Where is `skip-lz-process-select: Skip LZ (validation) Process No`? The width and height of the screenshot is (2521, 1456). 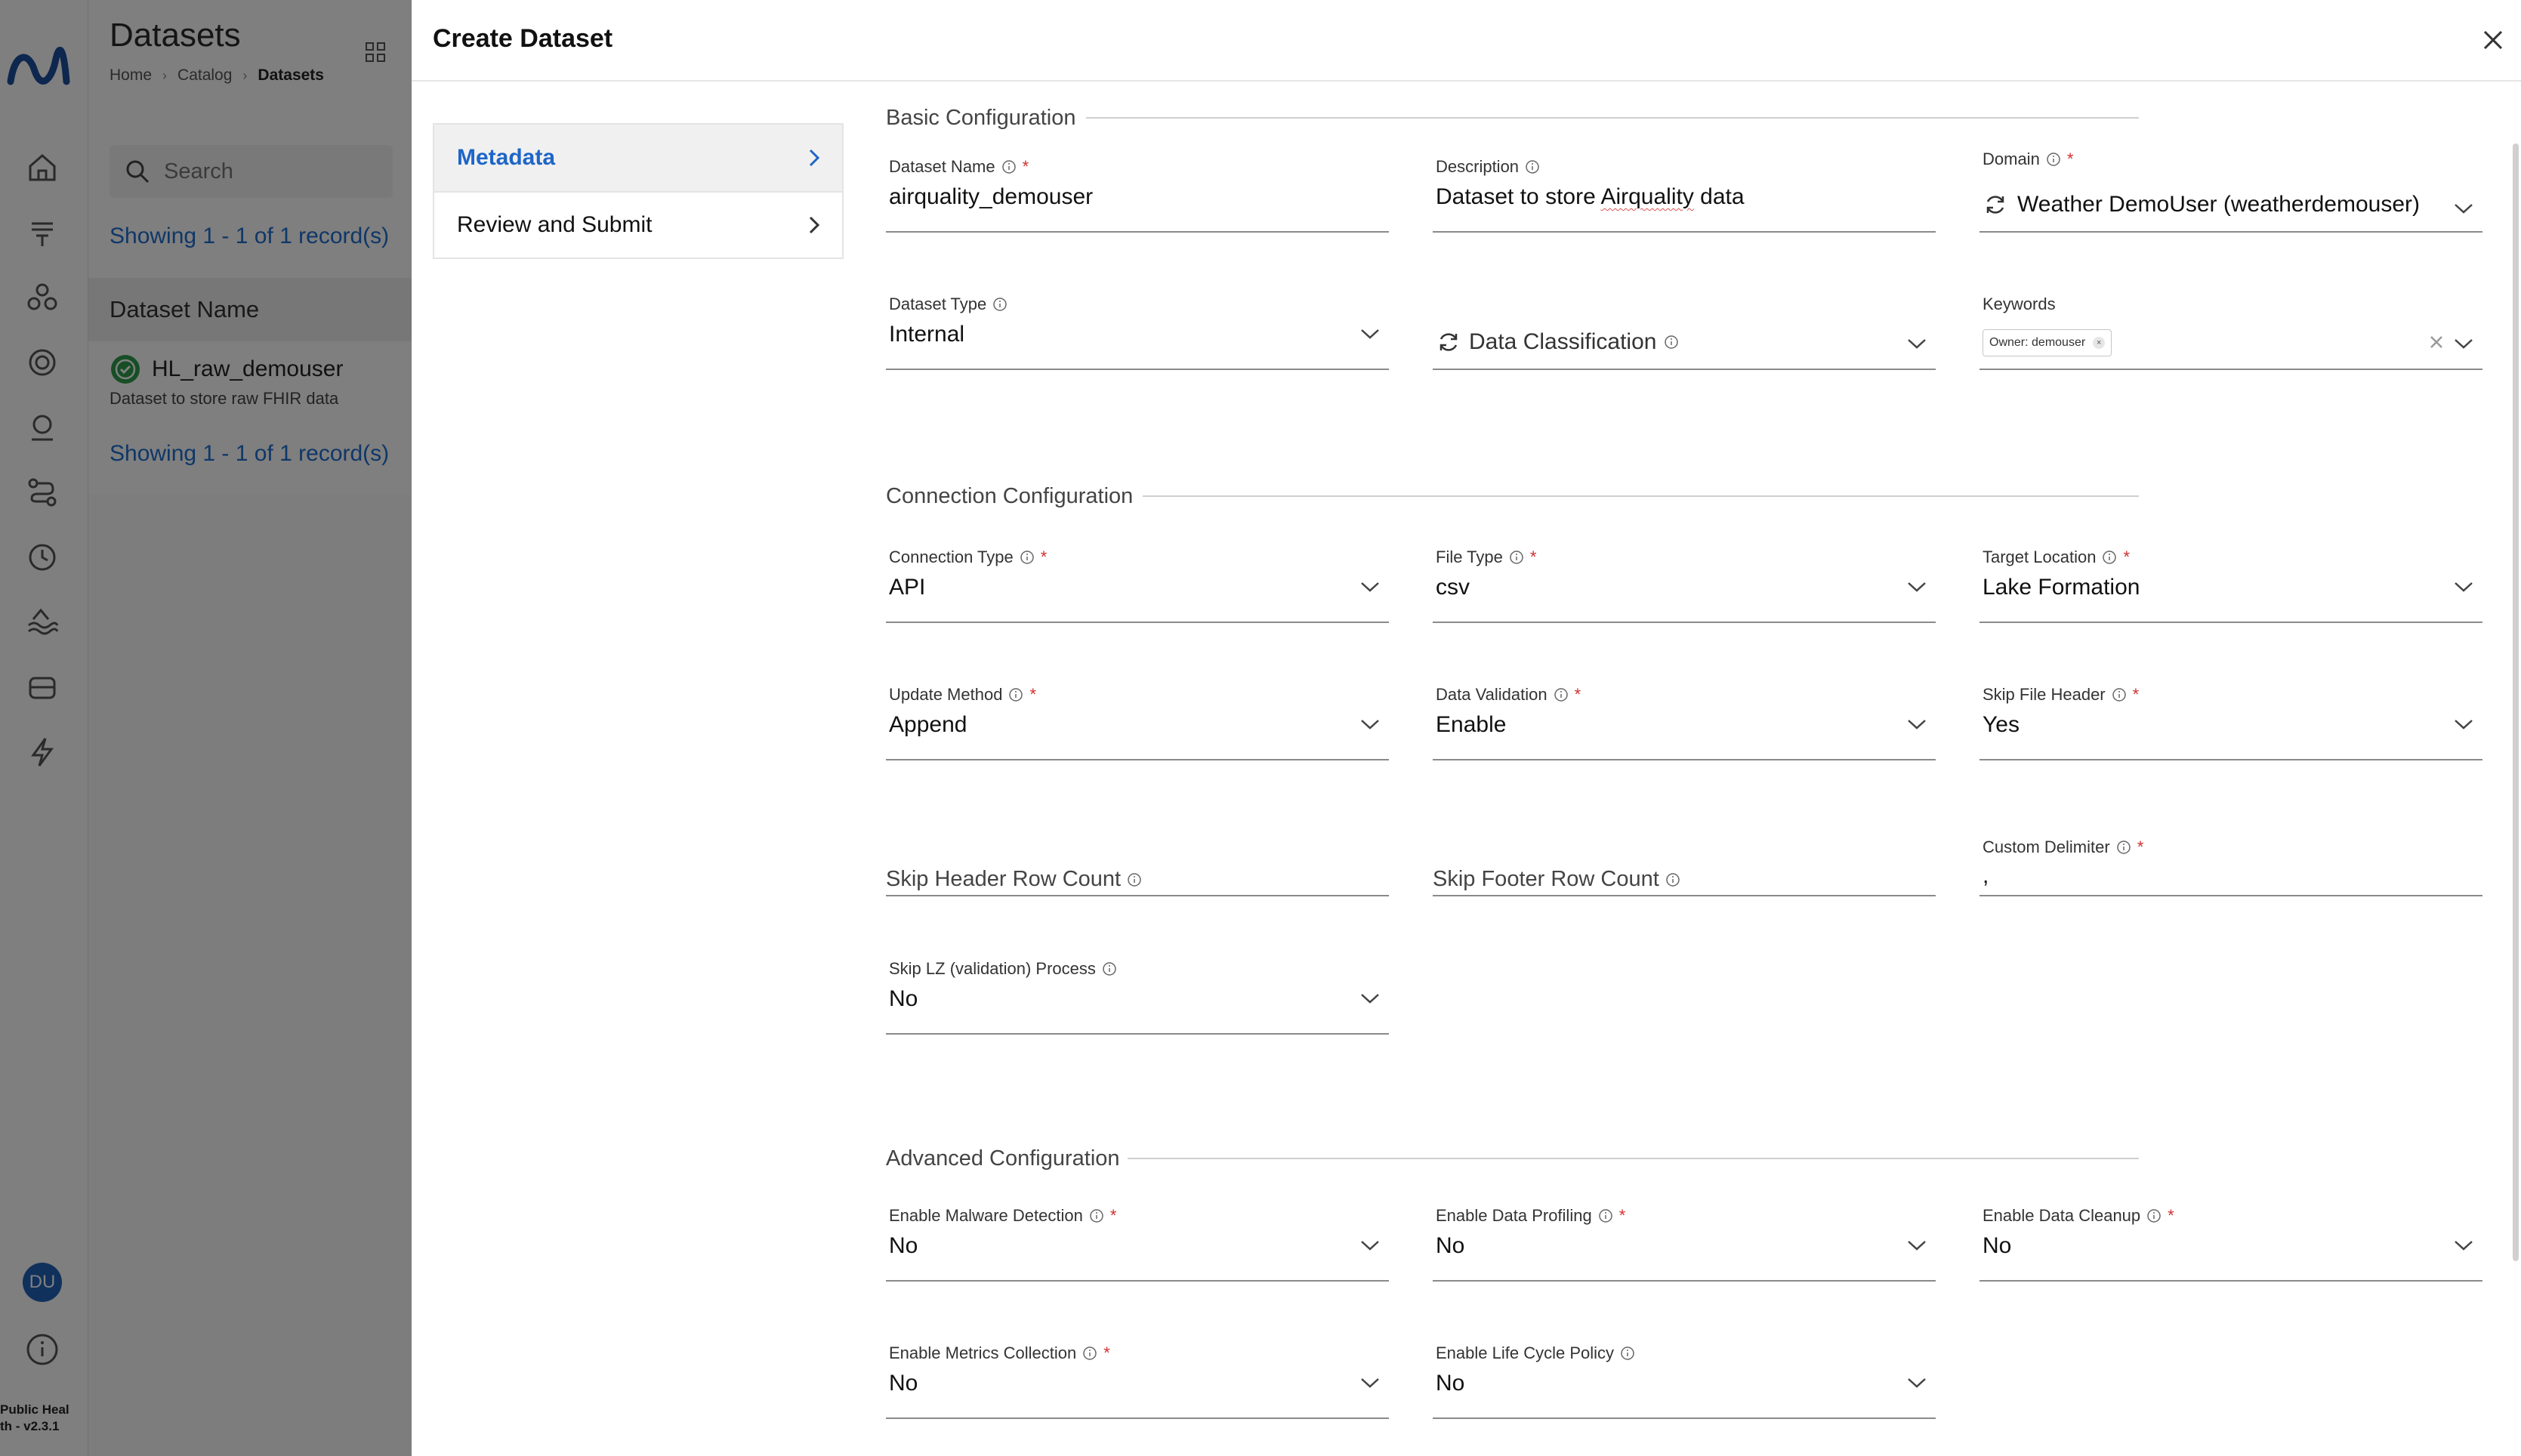 skip-lz-process-select: Skip LZ (validation) Process No is located at coordinates (1137, 997).